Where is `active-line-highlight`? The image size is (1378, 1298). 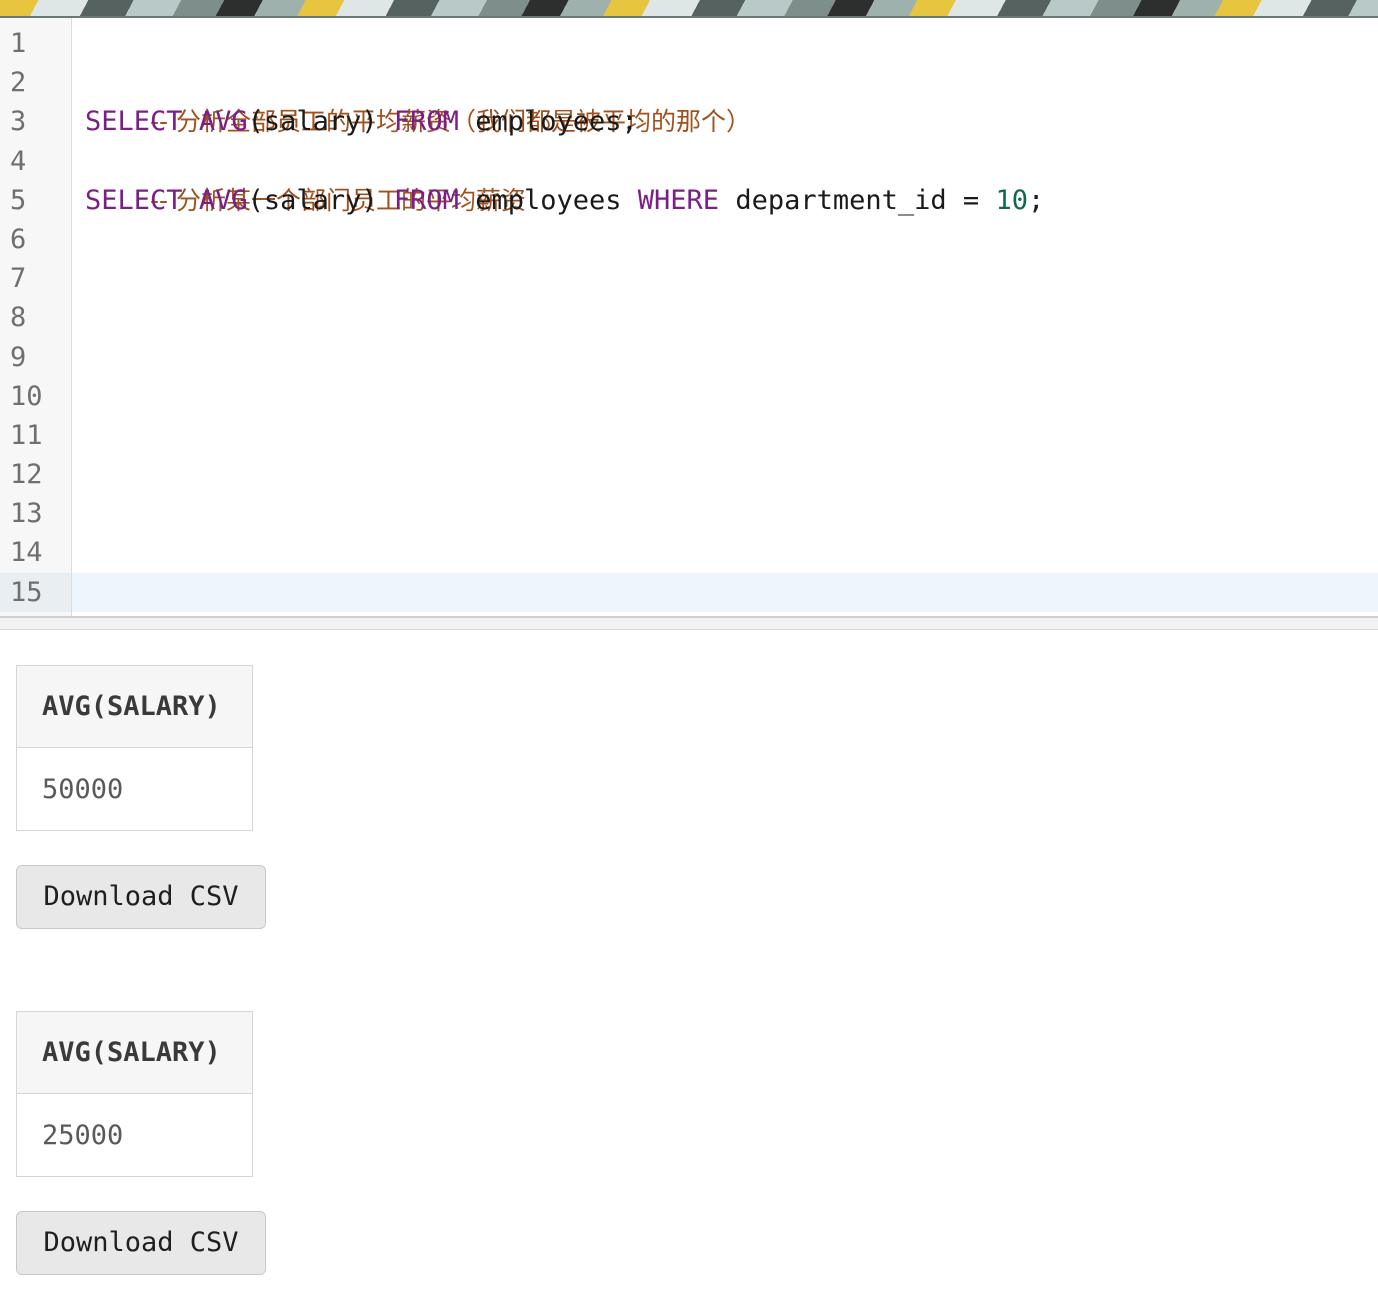
active-line-highlight is located at coordinates (725, 592).